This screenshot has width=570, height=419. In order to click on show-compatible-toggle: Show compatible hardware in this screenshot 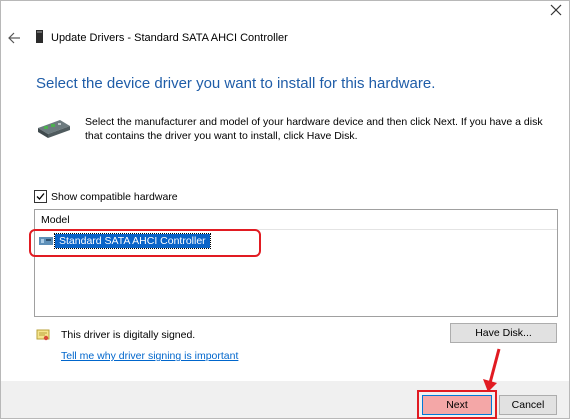, I will do `click(106, 196)`.